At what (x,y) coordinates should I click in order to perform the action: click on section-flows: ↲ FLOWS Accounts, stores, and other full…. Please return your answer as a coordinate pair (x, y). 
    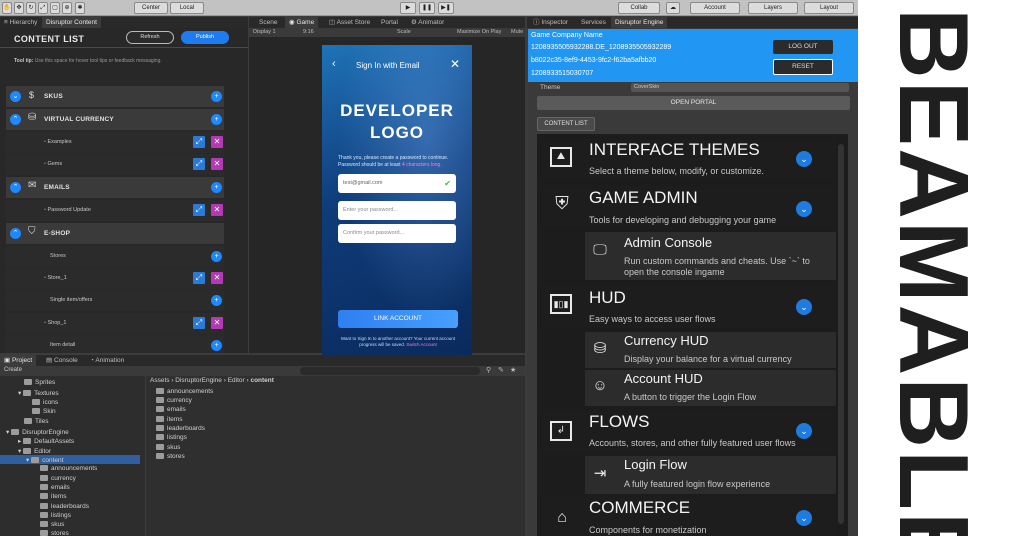
    Looking at the image, I should click on (688, 432).